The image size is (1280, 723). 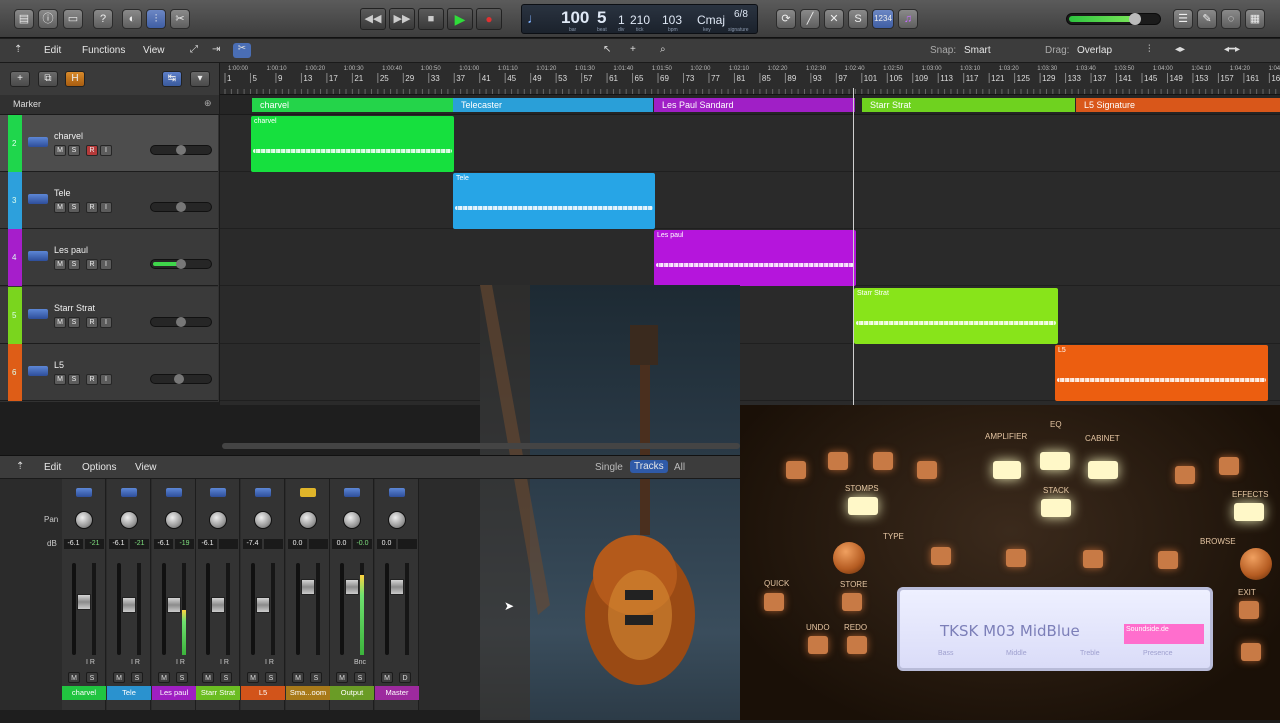 What do you see at coordinates (52, 50) in the screenshot?
I see `edit-menu: Edit` at bounding box center [52, 50].